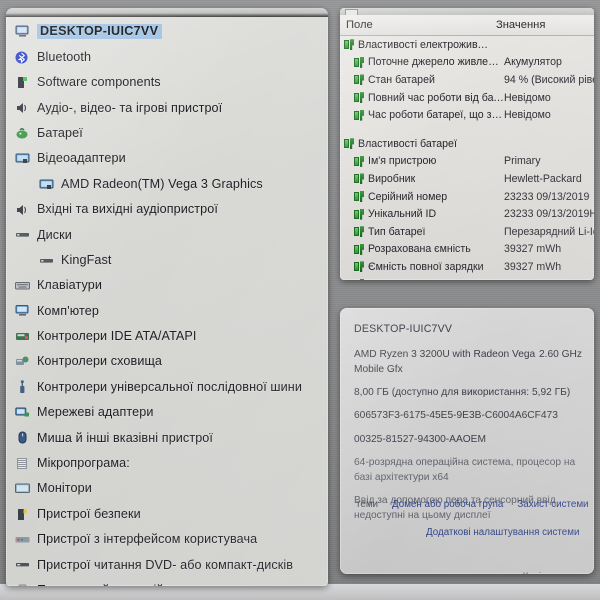  Describe the element at coordinates (130, 107) in the screenshot. I see `tree-item-label: Аудіо-, відео- та ігрові пристрої` at that location.